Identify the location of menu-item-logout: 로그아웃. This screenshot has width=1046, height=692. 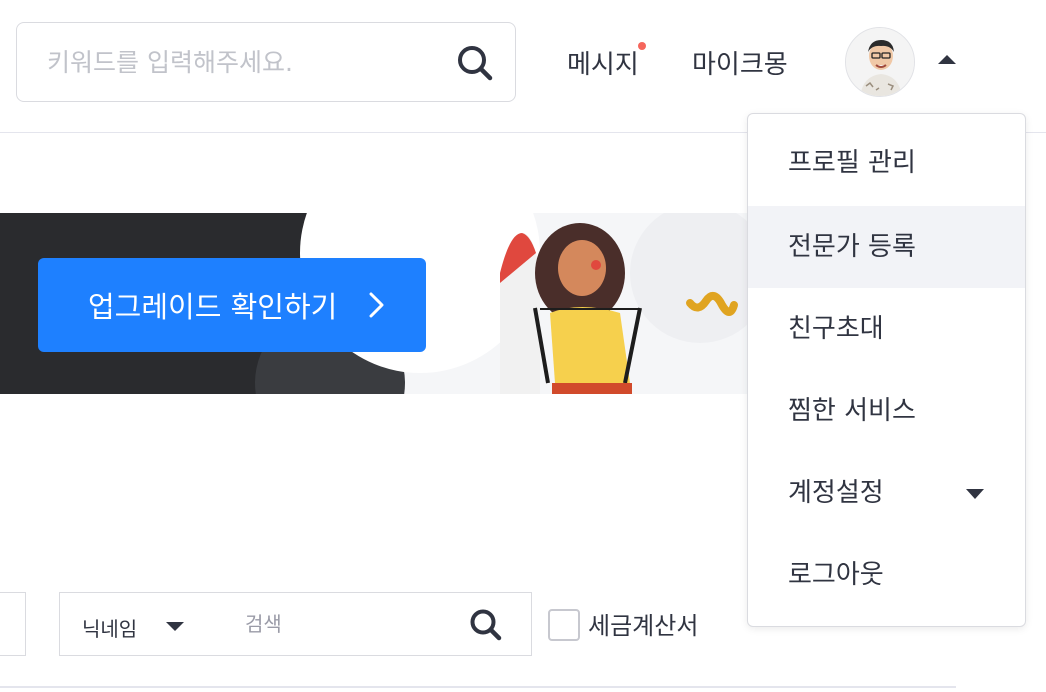
(886, 575).